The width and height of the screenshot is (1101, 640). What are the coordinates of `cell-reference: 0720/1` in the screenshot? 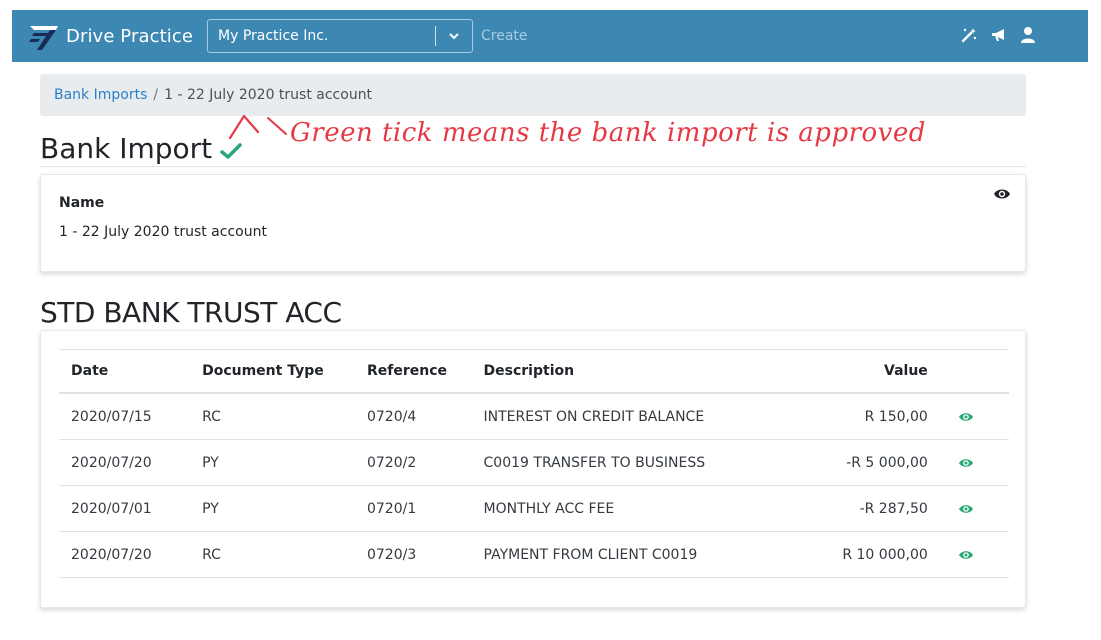 It's located at (413, 508).